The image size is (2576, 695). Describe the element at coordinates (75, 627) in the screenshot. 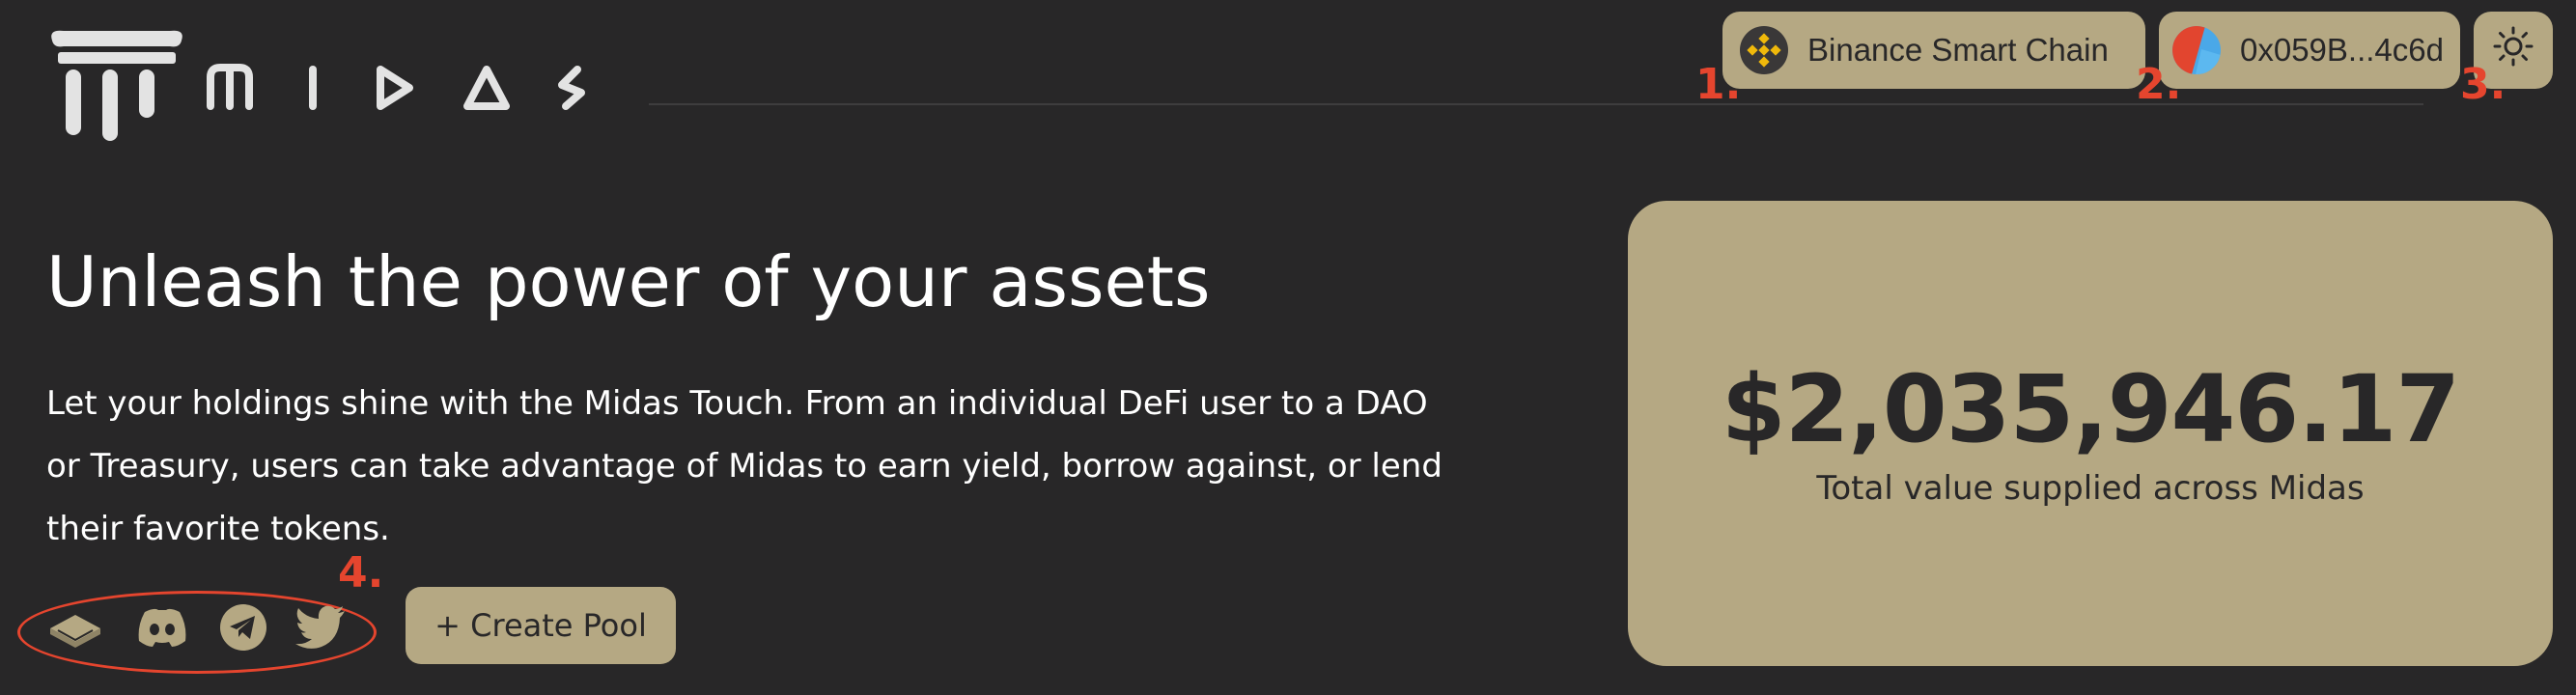

I see `docs-book-icon` at that location.